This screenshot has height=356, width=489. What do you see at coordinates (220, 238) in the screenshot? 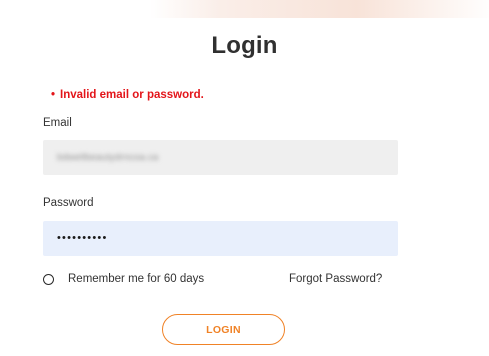
I see `password-field: ••••••••••` at bounding box center [220, 238].